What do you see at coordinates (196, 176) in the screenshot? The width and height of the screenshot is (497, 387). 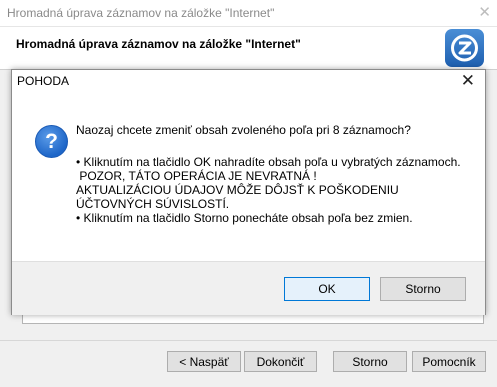 I see `dialog-line-warning: POZOR, TÁTO OPERÁCIA JE NEVRATNÁ !` at bounding box center [196, 176].